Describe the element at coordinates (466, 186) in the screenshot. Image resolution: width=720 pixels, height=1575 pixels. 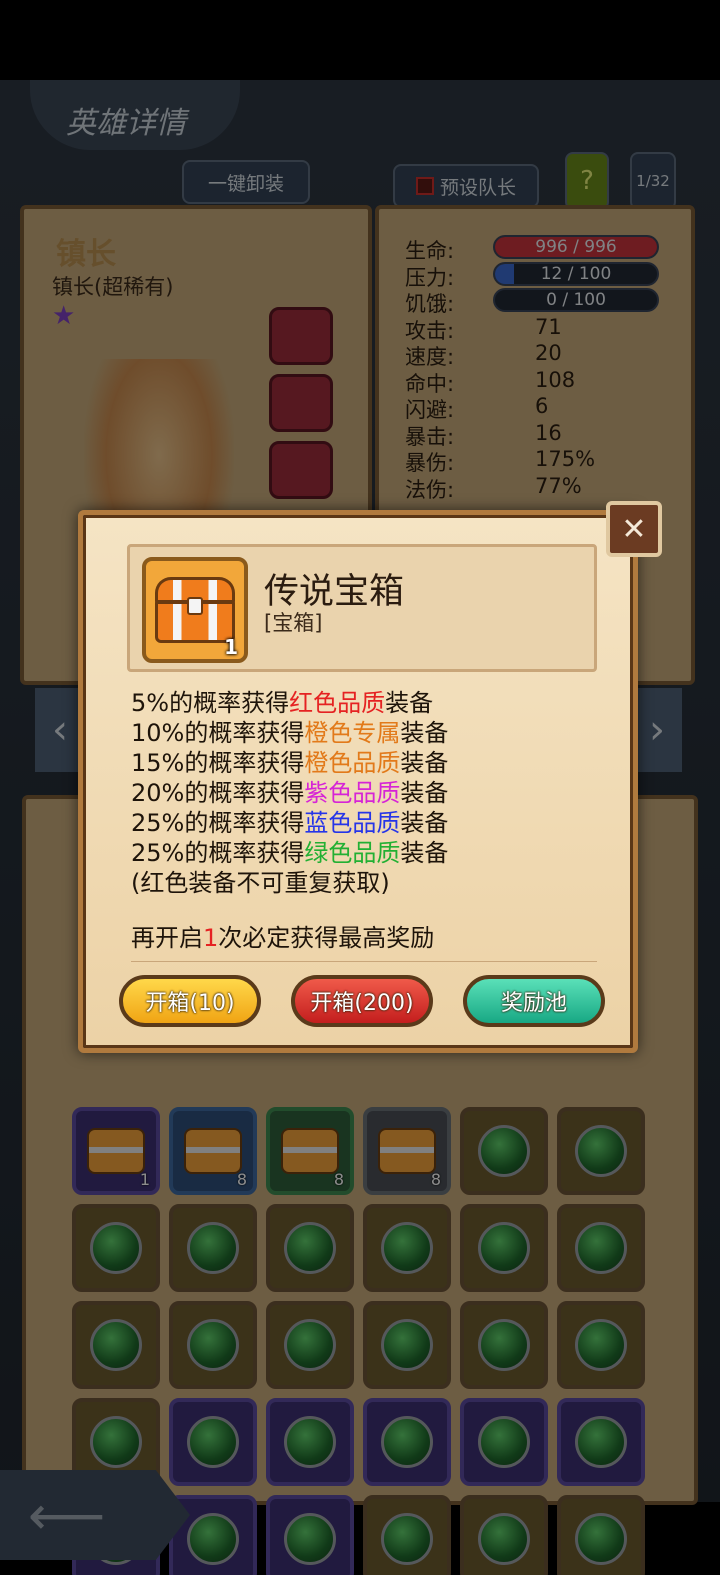
I see `preset-captain-toggle: 预设队长` at that location.